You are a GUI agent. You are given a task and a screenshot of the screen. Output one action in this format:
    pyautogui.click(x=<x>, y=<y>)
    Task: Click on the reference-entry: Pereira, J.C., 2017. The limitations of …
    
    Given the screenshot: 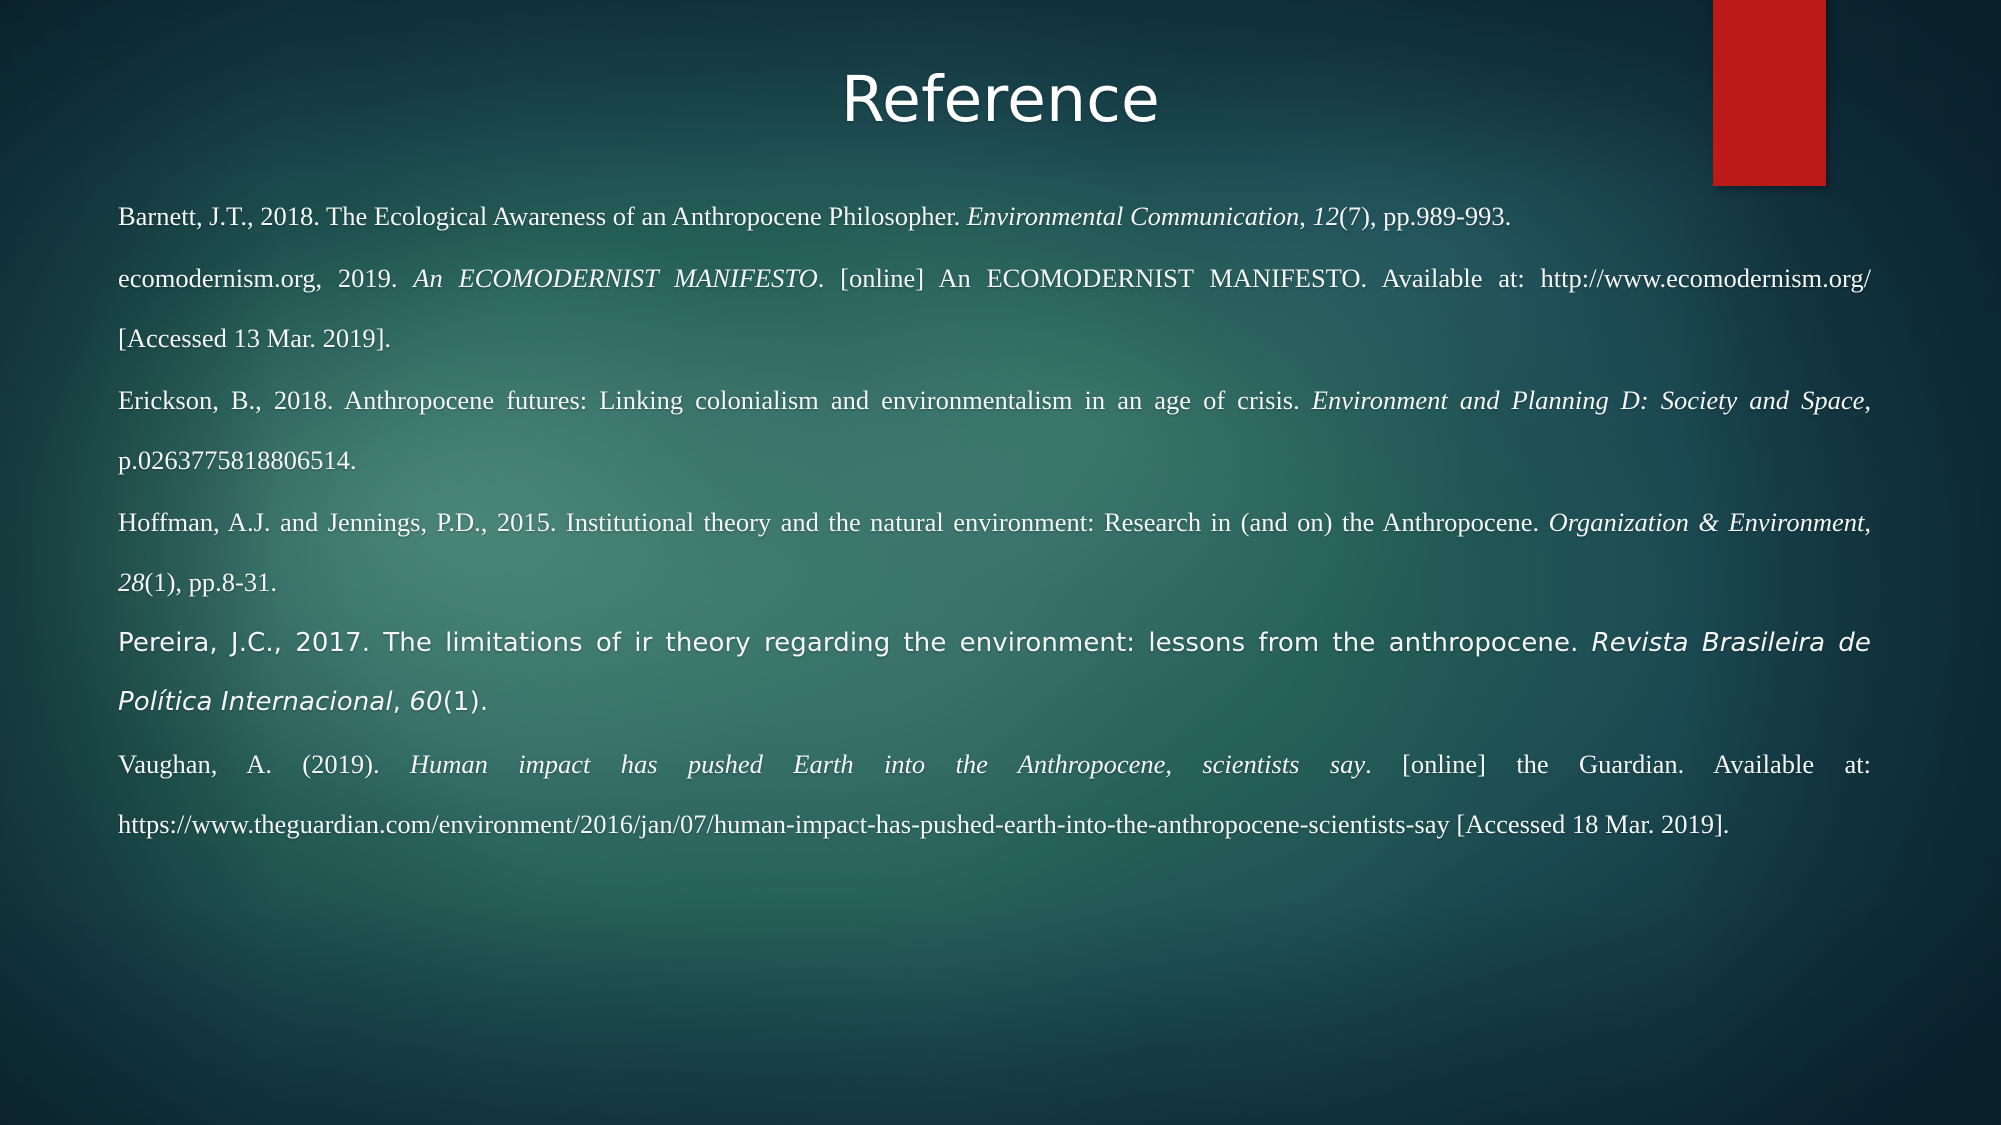 What is the action you would take?
    pyautogui.click(x=994, y=673)
    